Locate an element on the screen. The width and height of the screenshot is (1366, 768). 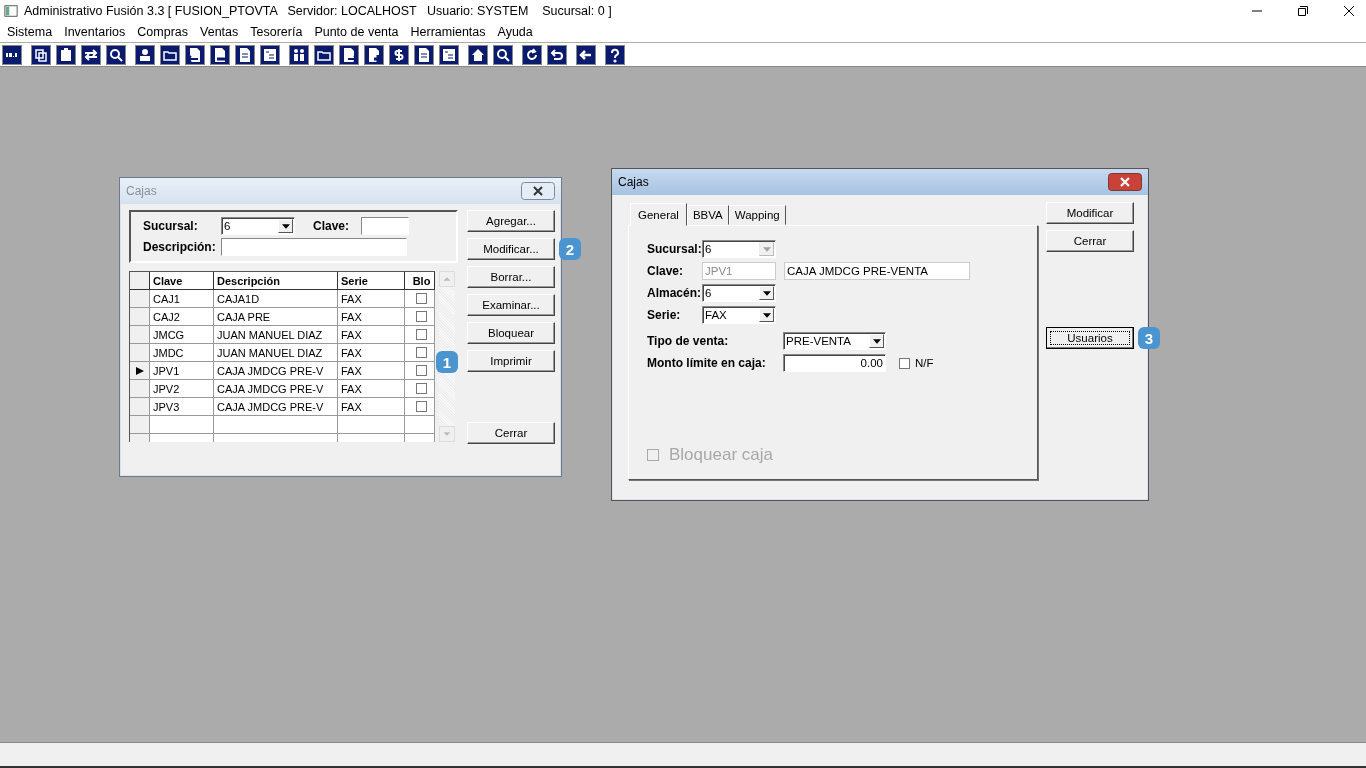
person-icon is located at coordinates (145, 54).